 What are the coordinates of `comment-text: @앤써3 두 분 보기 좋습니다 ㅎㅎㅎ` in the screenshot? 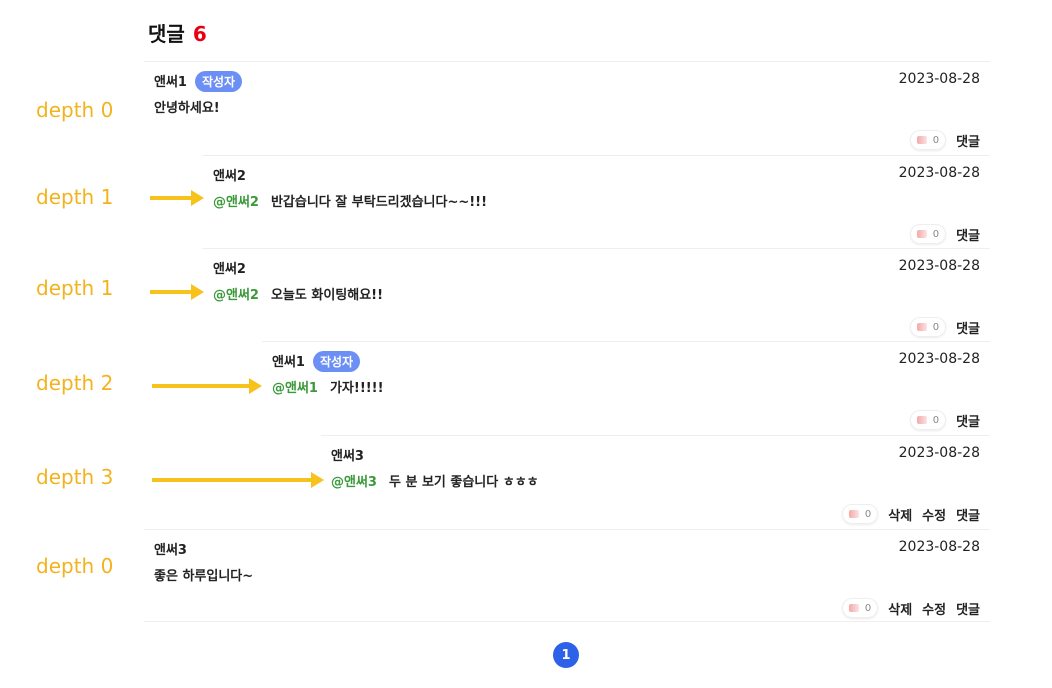 It's located at (435, 480).